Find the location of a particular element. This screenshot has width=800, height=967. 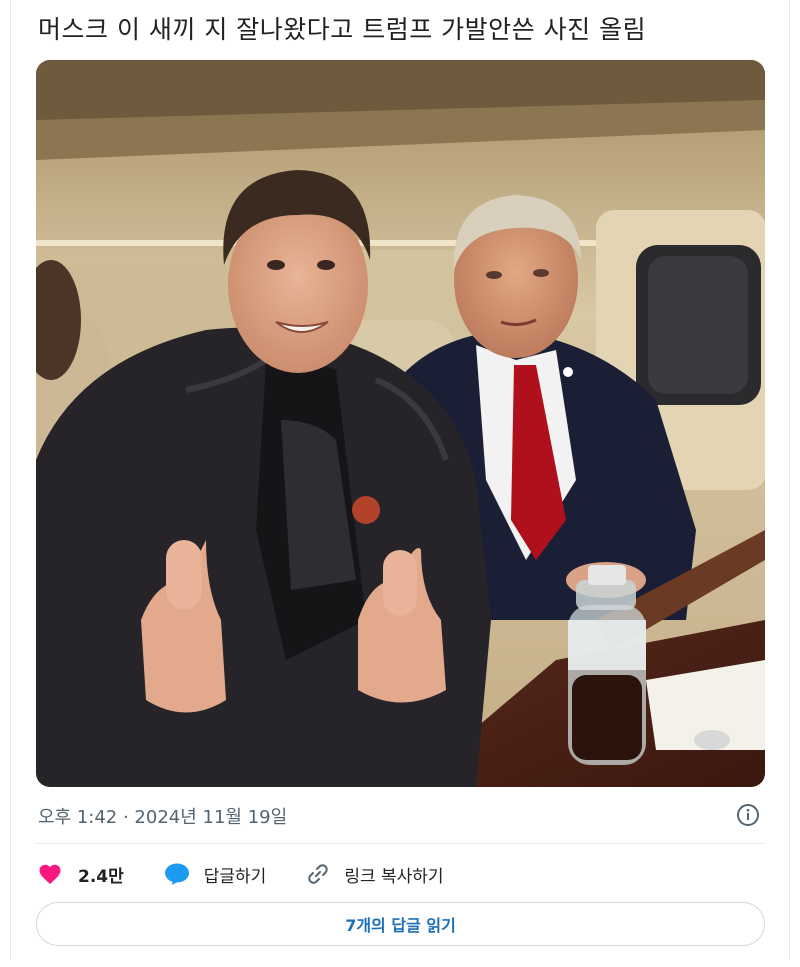

post-timestamp: 오후 1:42 · 2024년 11월 19일 is located at coordinates (163, 817).